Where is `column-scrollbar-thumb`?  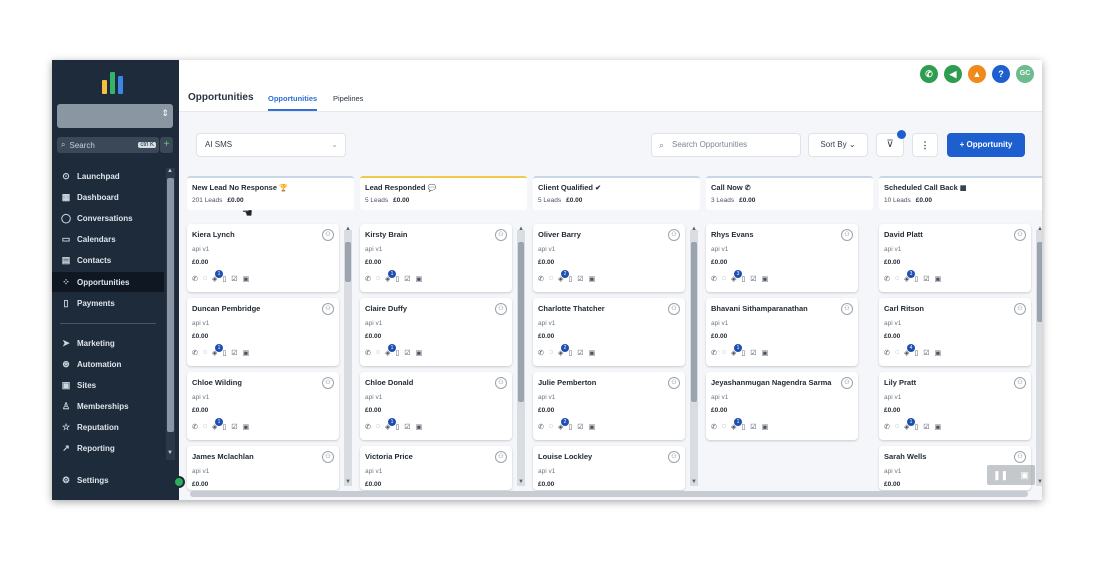
column-scrollbar-thumb is located at coordinates (348, 262).